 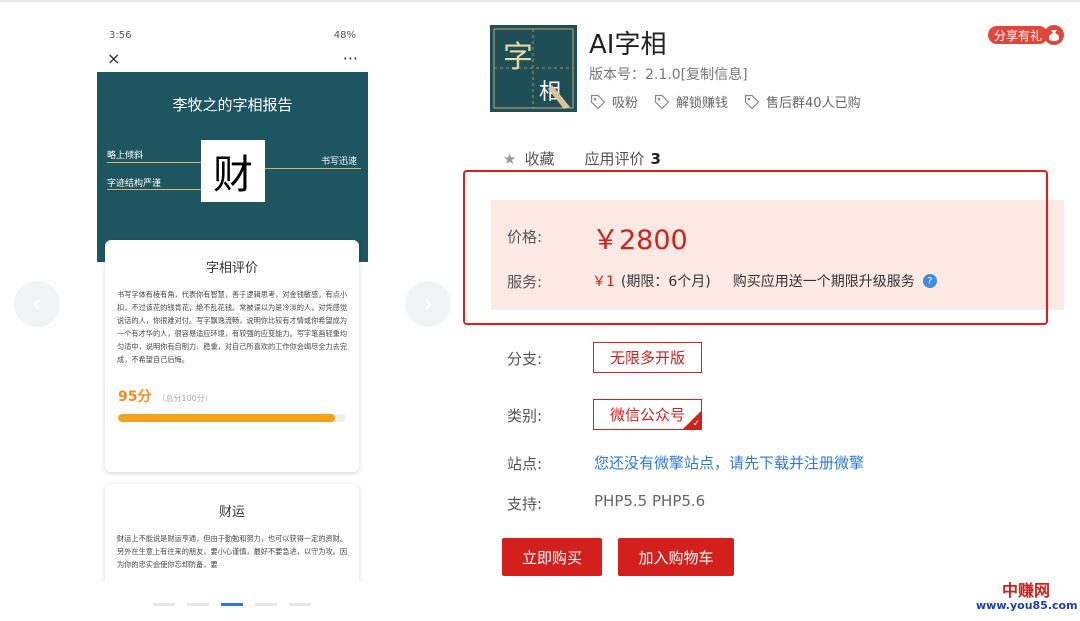 What do you see at coordinates (676, 557) in the screenshot?
I see `add-to-cart-button: 加入购物车` at bounding box center [676, 557].